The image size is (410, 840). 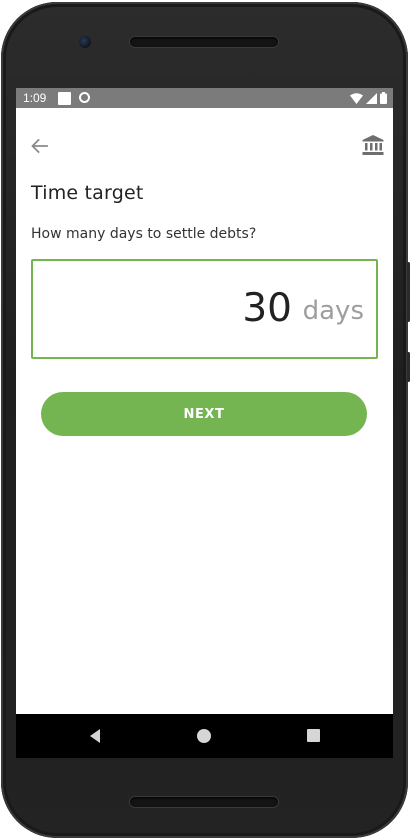 What do you see at coordinates (371, 98) in the screenshot?
I see `cell-signal-icon` at bounding box center [371, 98].